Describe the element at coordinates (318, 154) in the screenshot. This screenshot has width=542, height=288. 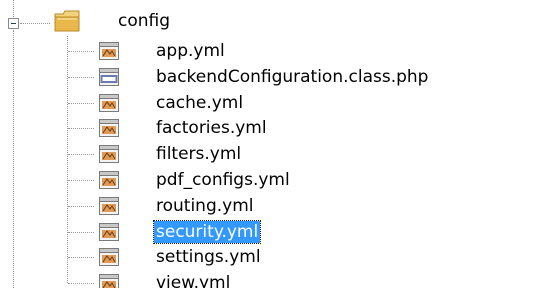
I see `tree-file-item: filters.yml` at that location.